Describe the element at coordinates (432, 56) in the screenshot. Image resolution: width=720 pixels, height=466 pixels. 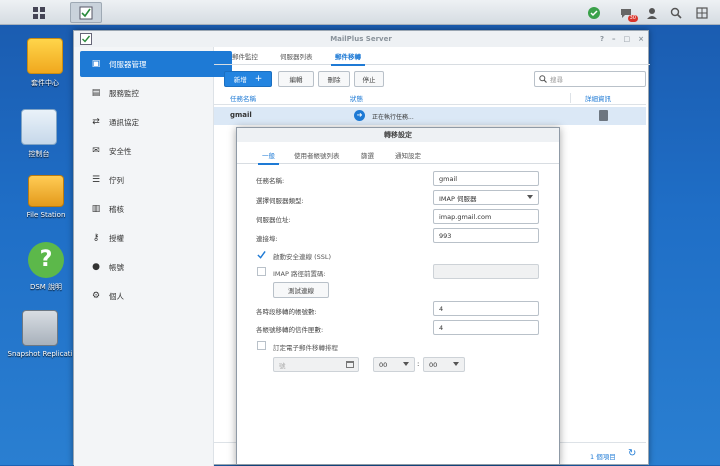
I see `tab-bar: 郵件監控 伺服器列表 郵件移轉` at that location.